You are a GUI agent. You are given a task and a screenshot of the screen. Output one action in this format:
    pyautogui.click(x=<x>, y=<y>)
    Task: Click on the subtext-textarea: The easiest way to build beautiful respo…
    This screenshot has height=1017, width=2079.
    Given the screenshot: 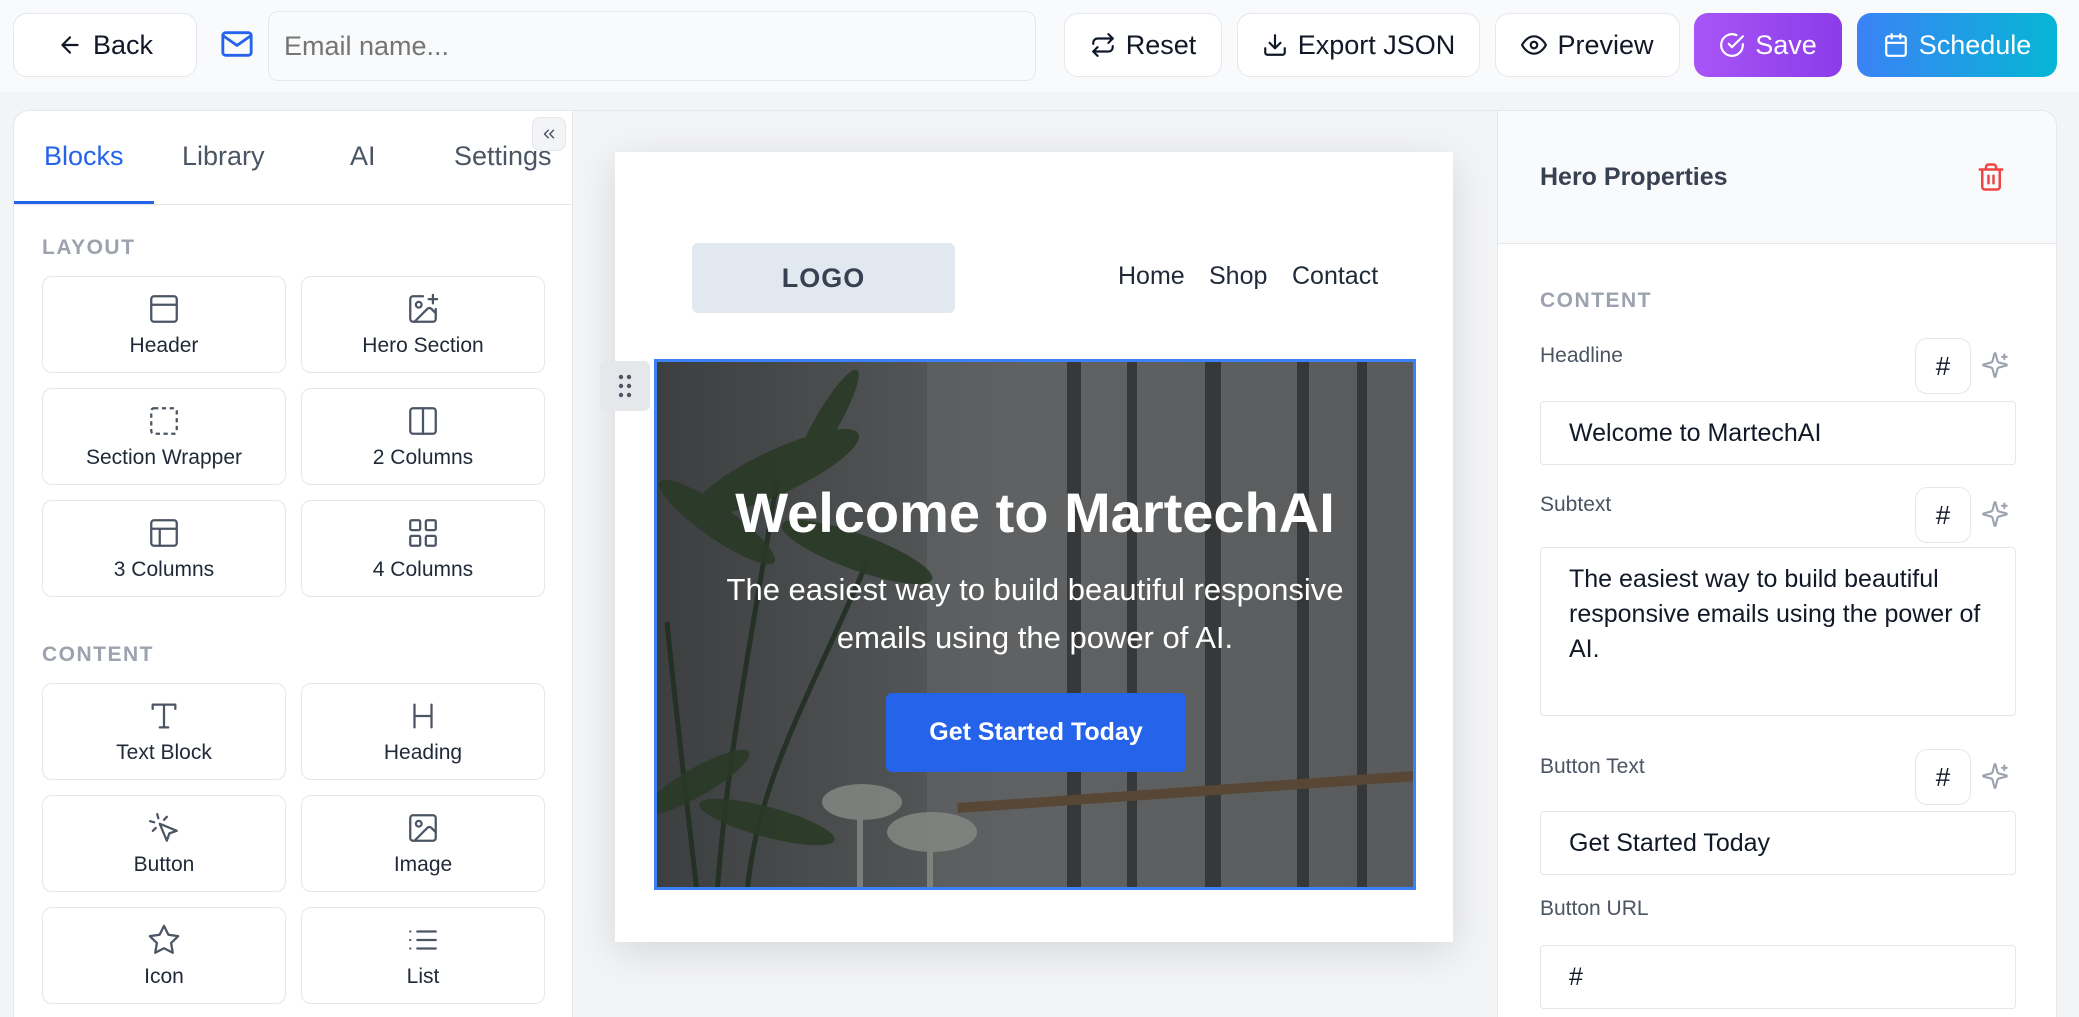 What is the action you would take?
    pyautogui.click(x=1778, y=631)
    